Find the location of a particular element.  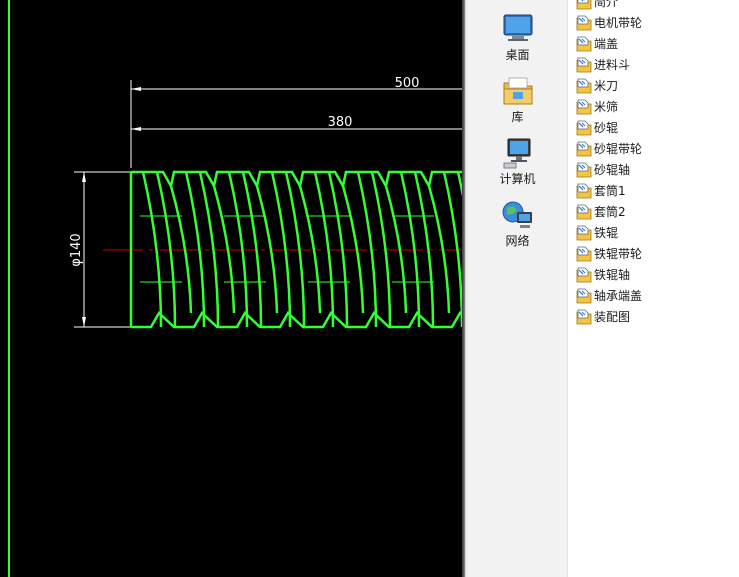

dimension-500-label: 500 is located at coordinates (407, 83).